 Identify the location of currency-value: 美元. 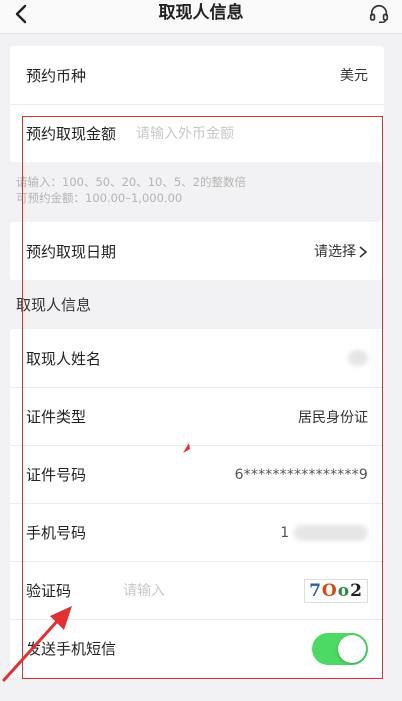
(354, 76).